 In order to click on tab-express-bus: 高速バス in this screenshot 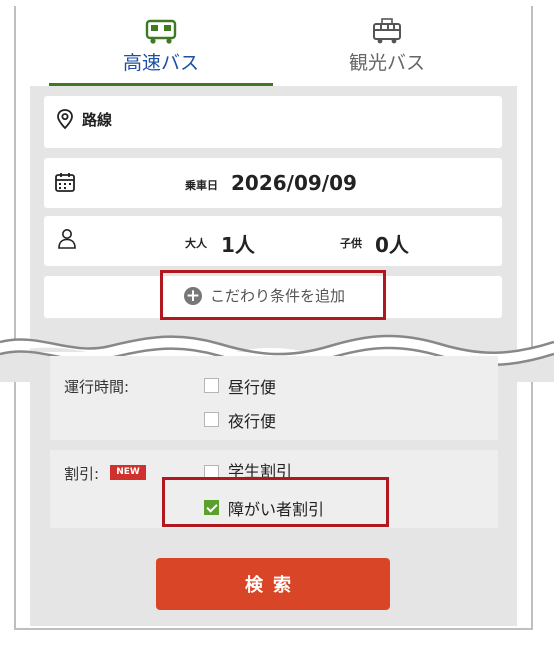, I will do `click(161, 48)`.